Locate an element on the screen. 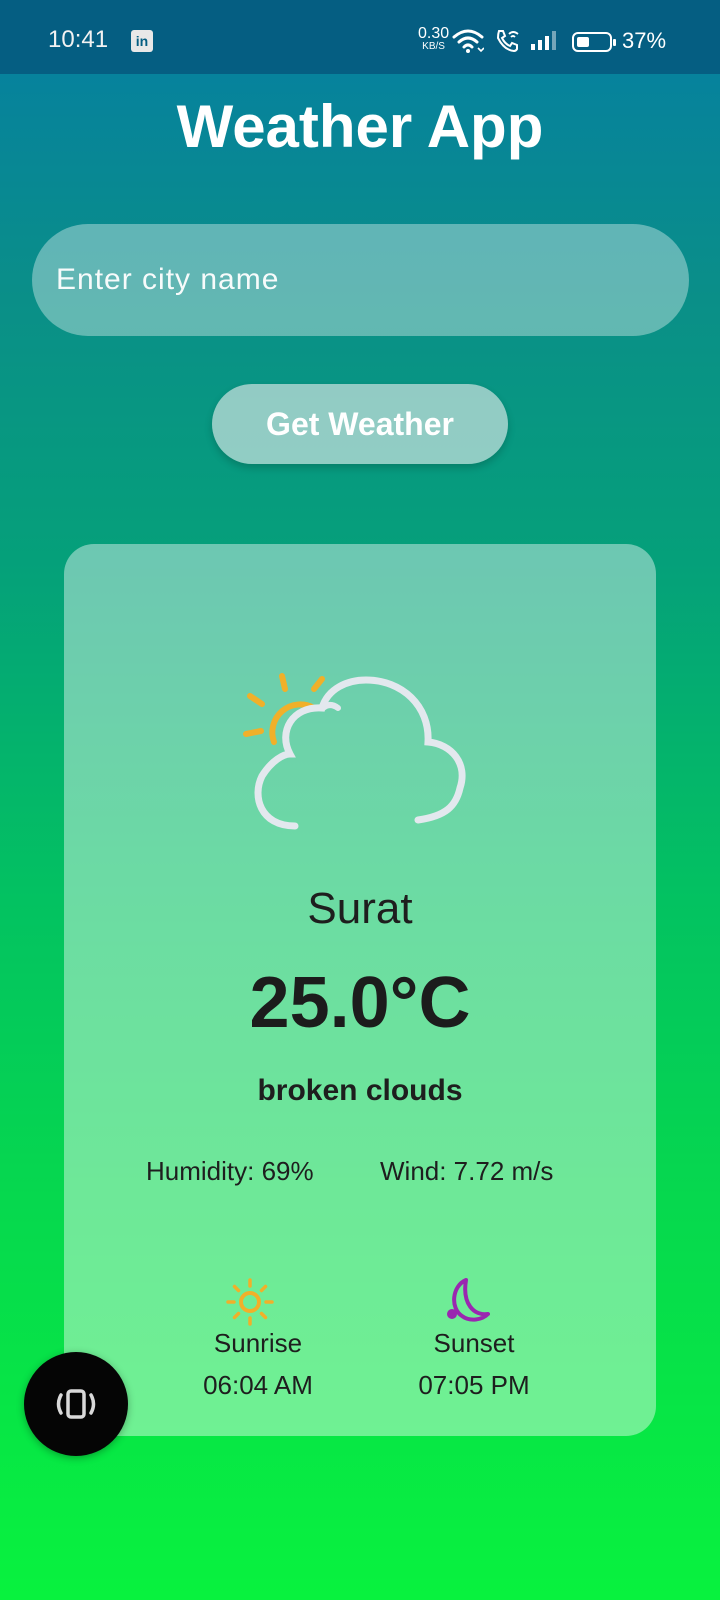 Image resolution: width=720 pixels, height=1600 pixels. network-speed: 0.30 KB/S is located at coordinates (433, 39).